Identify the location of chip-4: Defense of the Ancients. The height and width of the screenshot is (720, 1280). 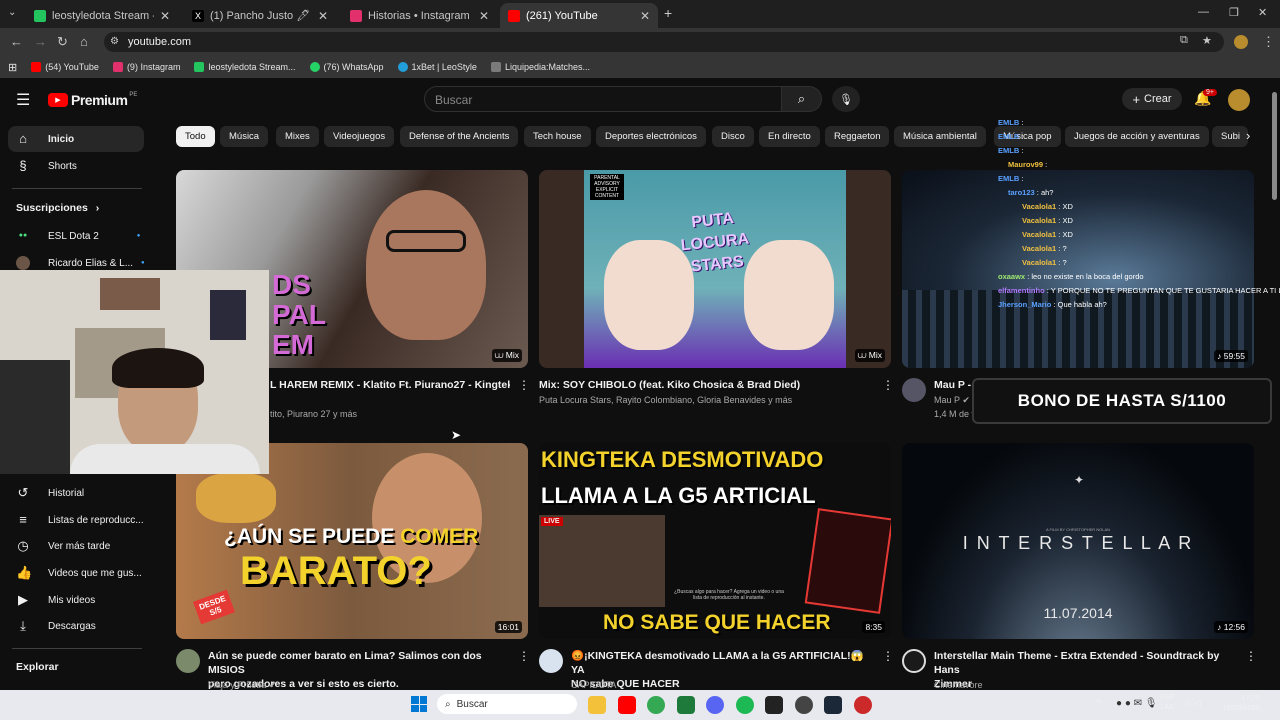
(459, 136).